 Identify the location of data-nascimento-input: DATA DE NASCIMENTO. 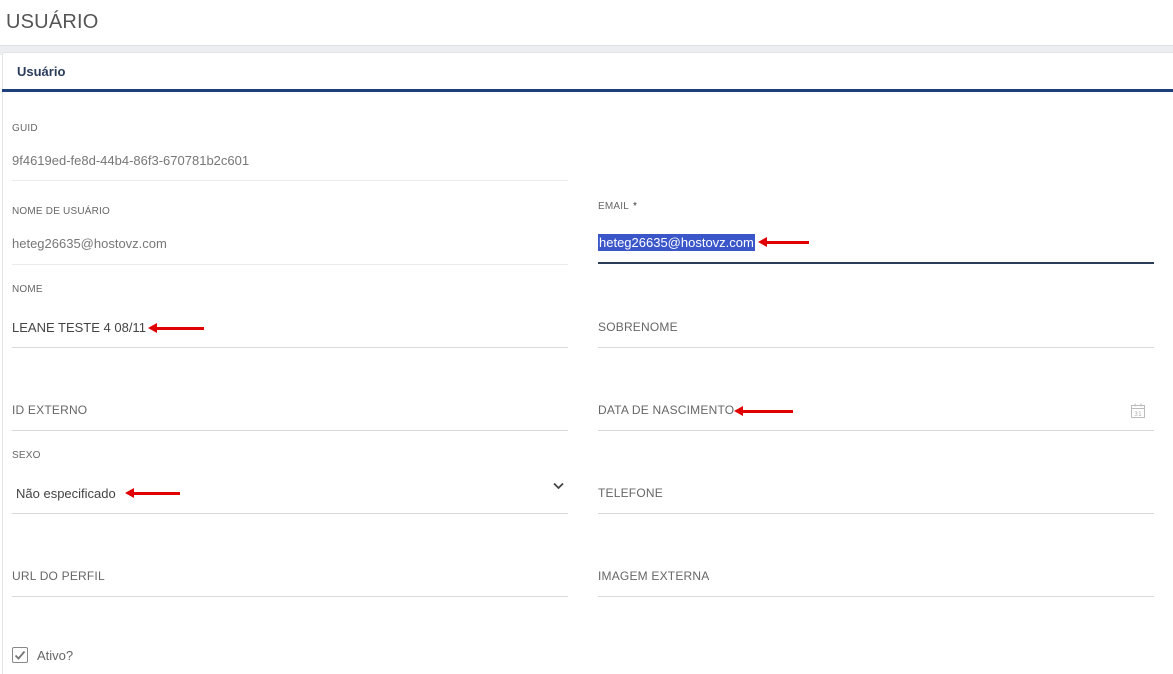
(666, 410).